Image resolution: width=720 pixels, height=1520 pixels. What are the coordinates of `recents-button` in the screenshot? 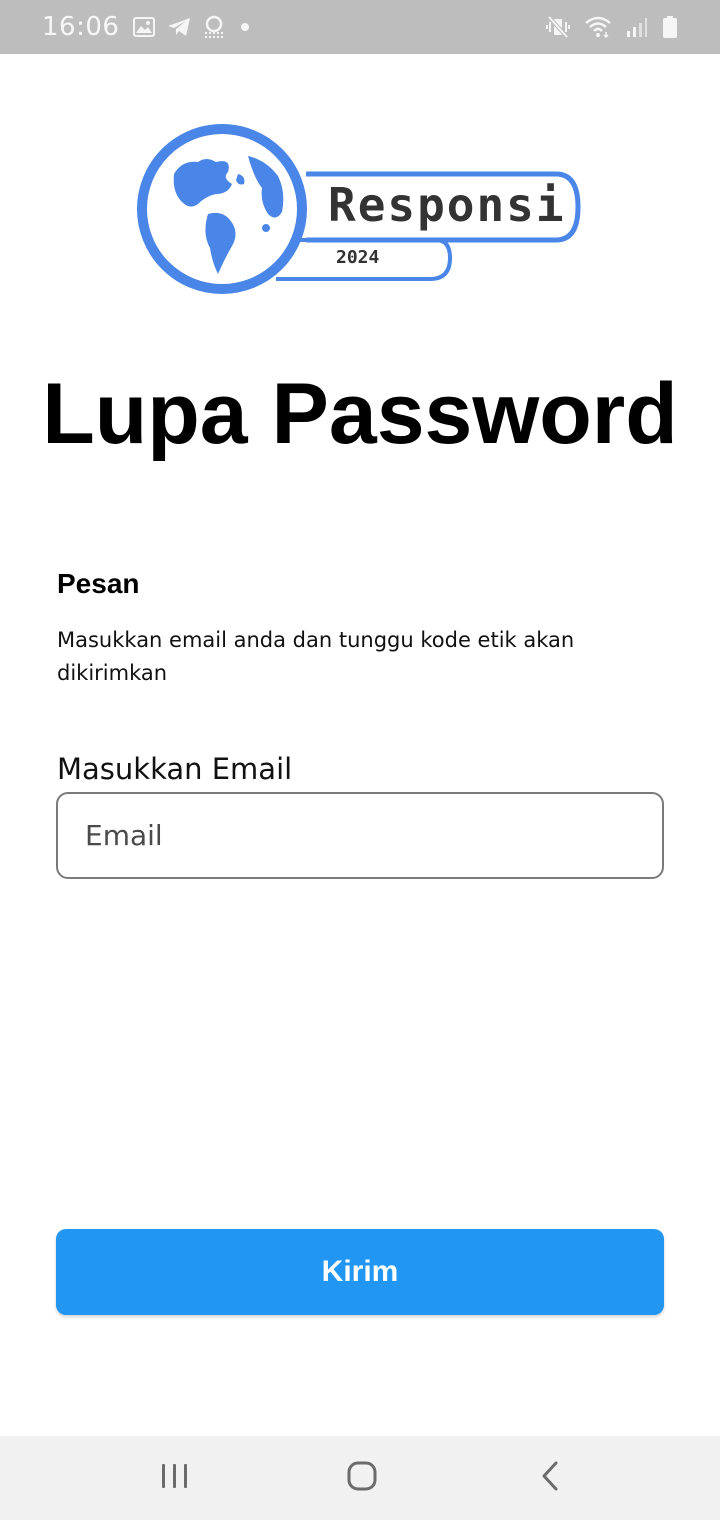 It's located at (175, 1478).